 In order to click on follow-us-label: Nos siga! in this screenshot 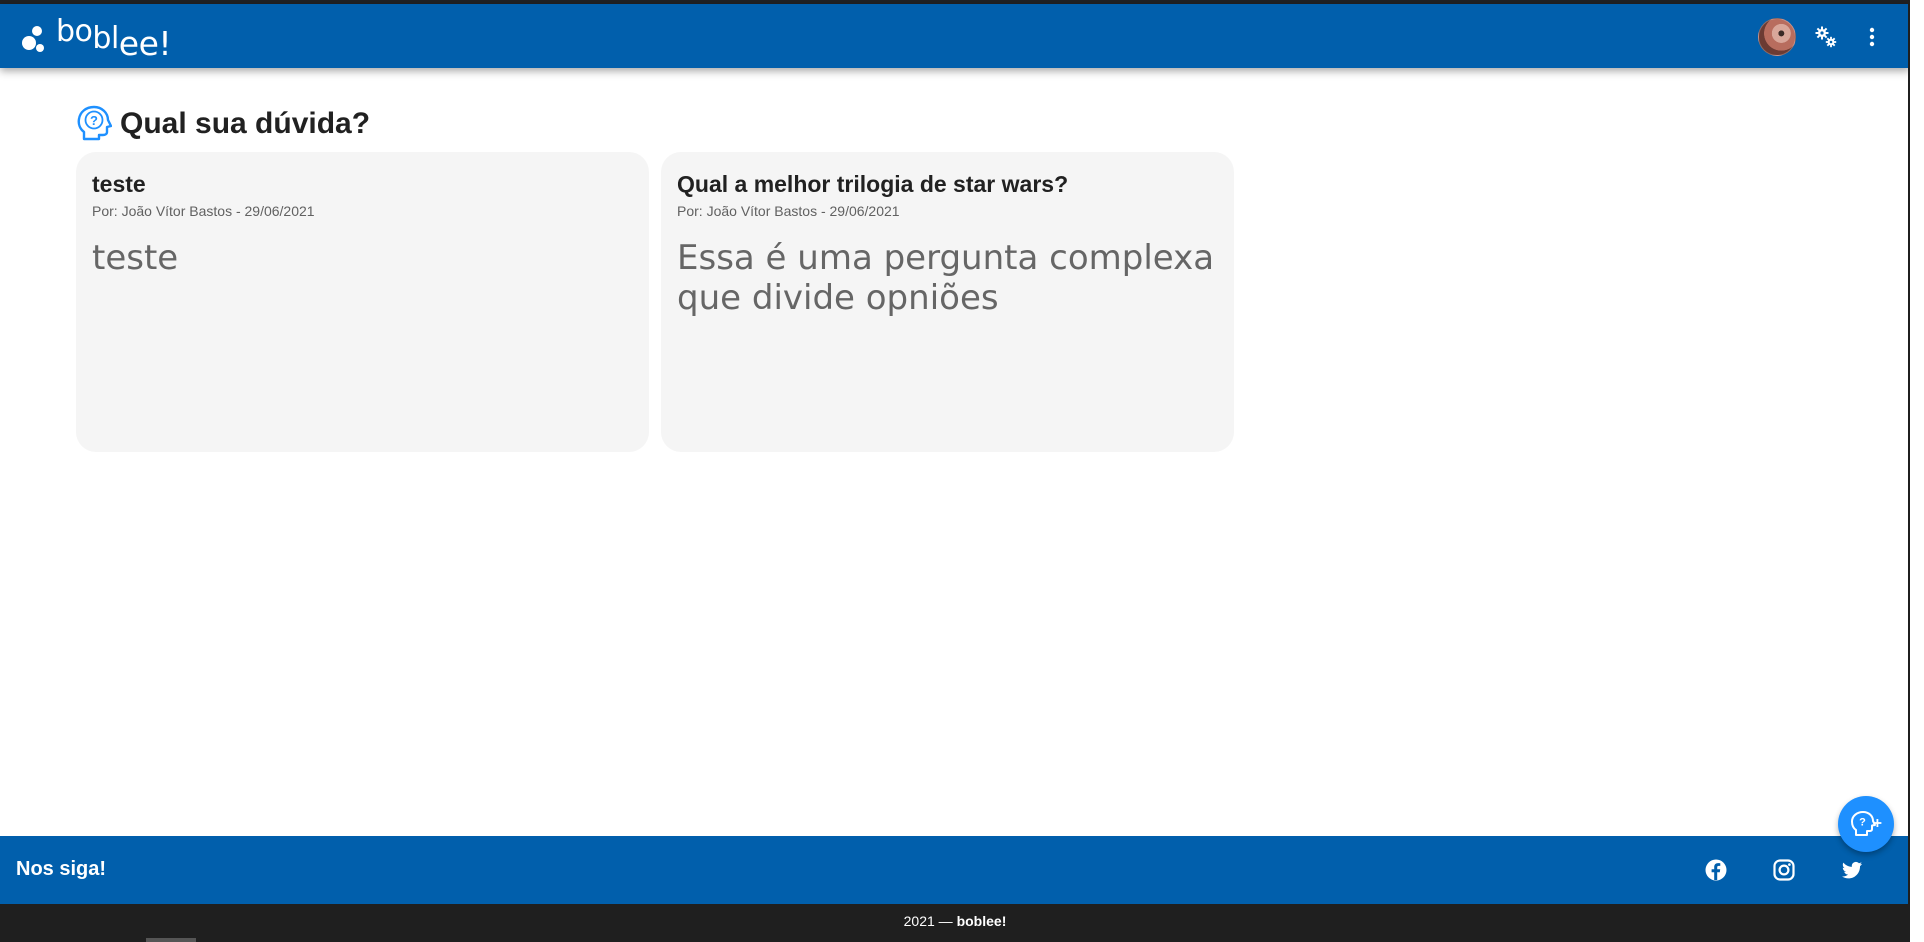, I will do `click(61, 869)`.